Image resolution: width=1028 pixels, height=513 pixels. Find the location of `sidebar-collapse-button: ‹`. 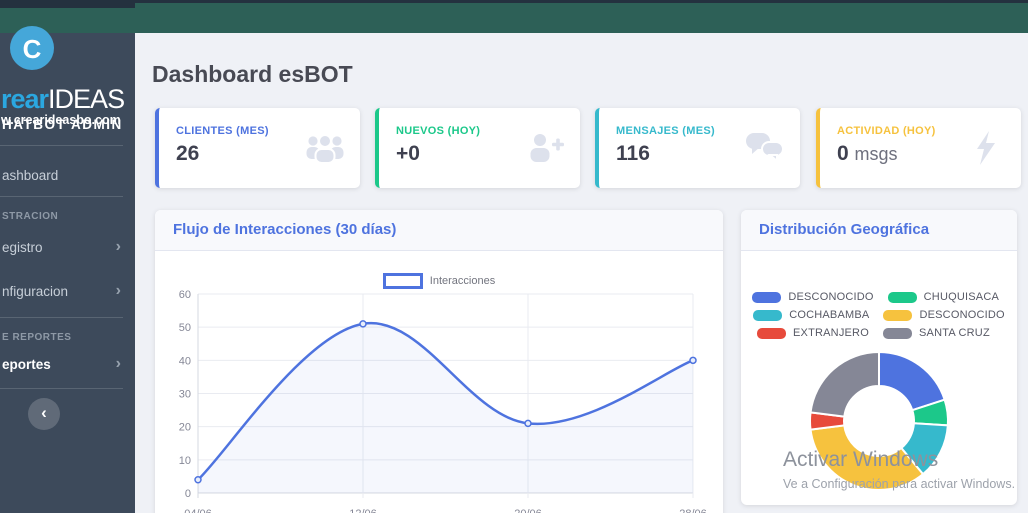

sidebar-collapse-button: ‹ is located at coordinates (44, 414).